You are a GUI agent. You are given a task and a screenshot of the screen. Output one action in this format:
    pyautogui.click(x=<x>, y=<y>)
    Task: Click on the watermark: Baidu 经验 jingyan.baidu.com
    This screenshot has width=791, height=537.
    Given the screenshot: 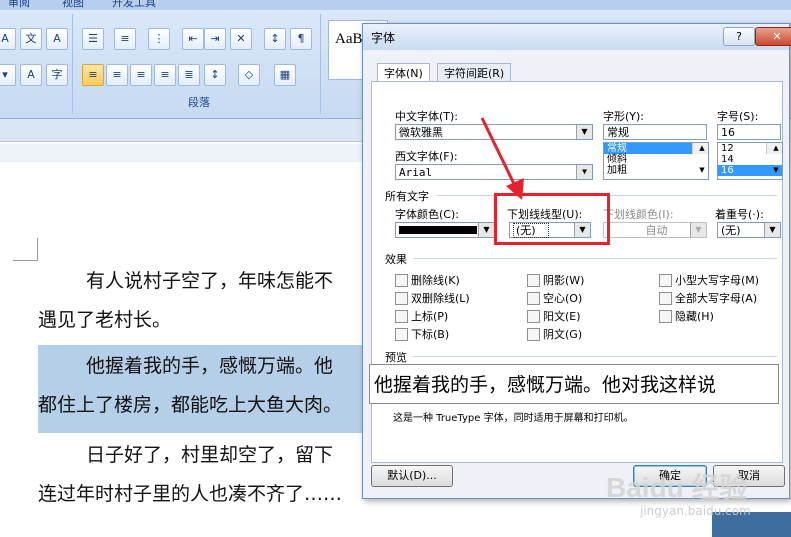 What is the action you would take?
    pyautogui.click(x=670, y=496)
    